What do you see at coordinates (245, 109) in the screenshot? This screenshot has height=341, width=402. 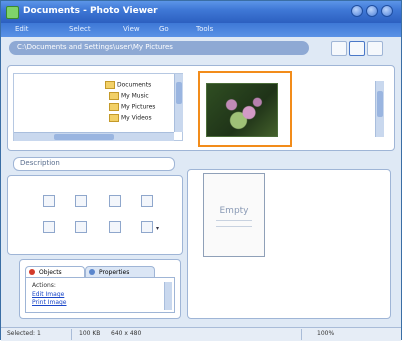 I see `selection-highlight` at bounding box center [245, 109].